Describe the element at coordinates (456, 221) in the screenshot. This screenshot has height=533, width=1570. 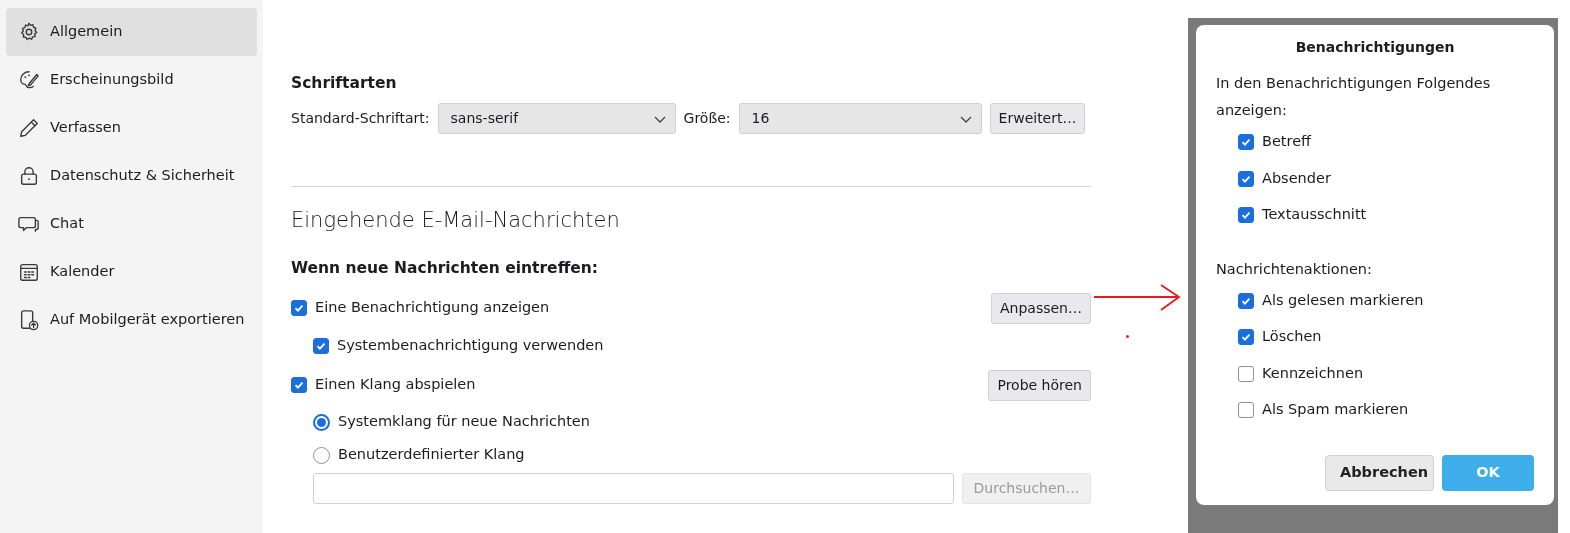
I see `section-heading: Eingehende E-Mail-Nachrichten` at that location.